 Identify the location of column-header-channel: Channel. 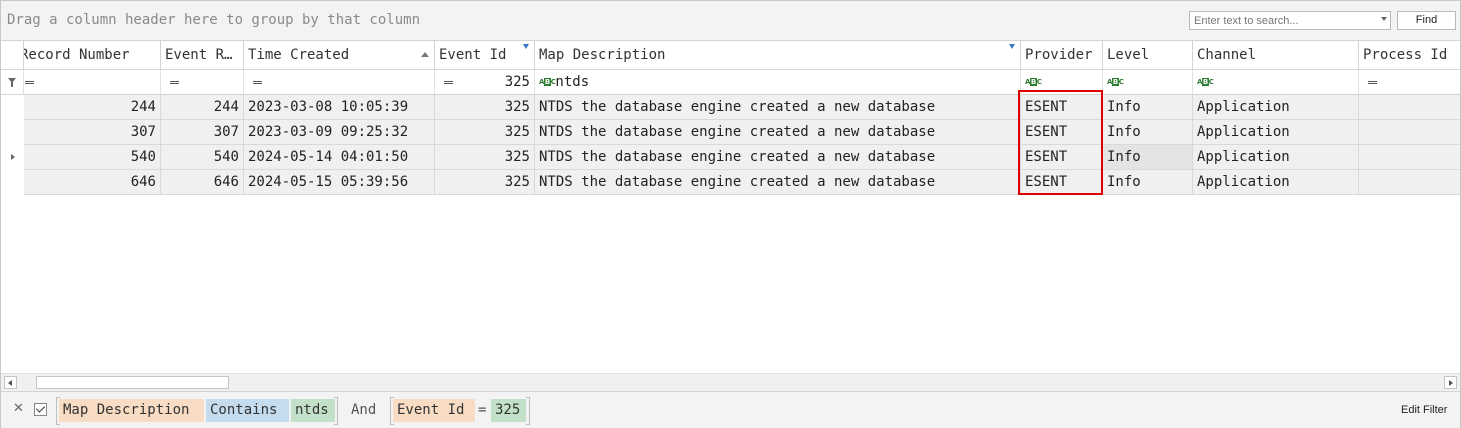
(1276, 55).